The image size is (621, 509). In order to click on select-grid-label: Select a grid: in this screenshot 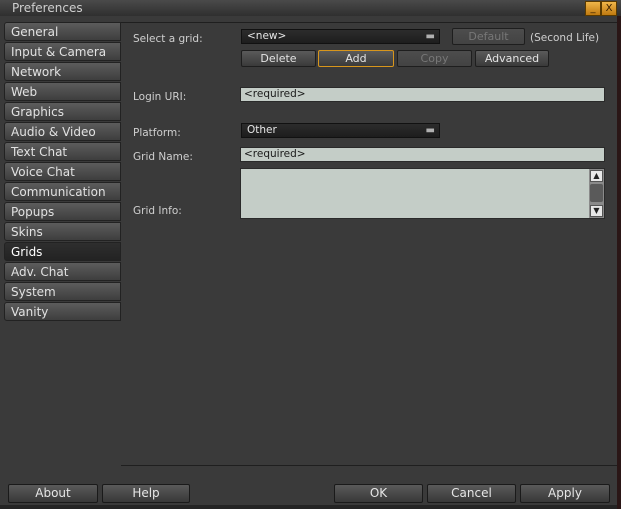, I will do `click(168, 39)`.